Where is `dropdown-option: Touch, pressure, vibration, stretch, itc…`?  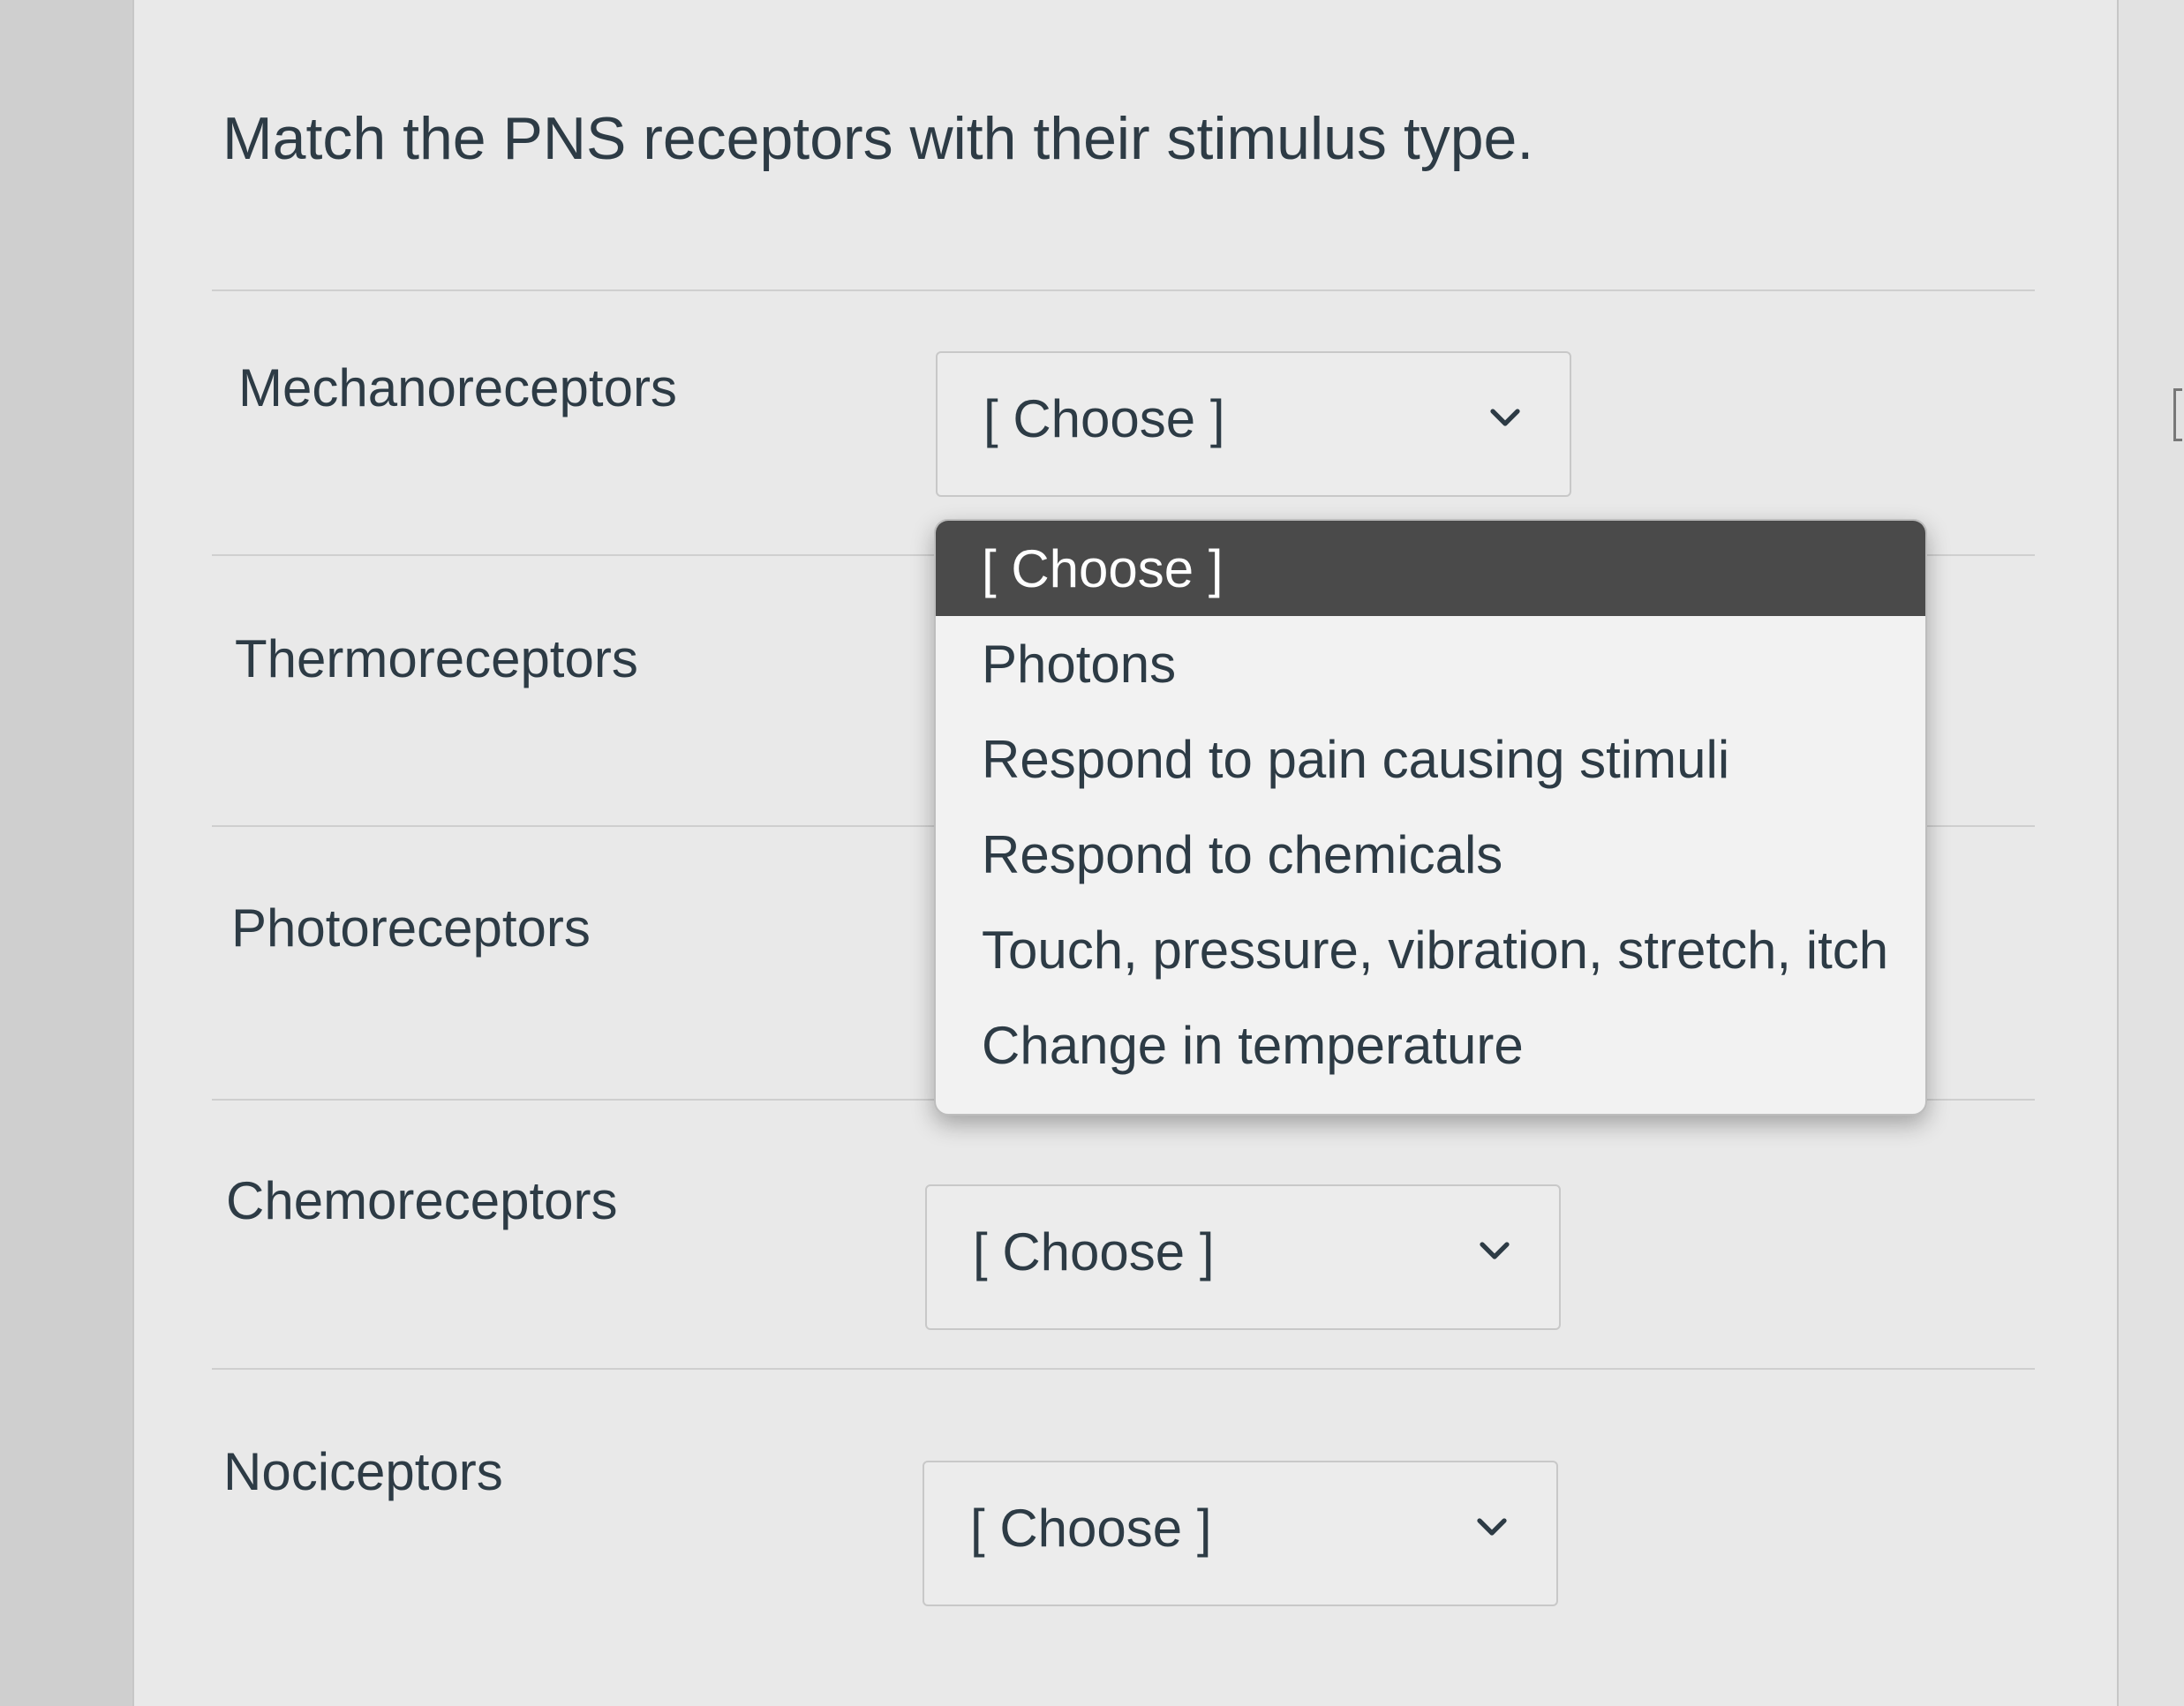
dropdown-option: Touch, pressure, vibration, stretch, itc… is located at coordinates (1430, 950).